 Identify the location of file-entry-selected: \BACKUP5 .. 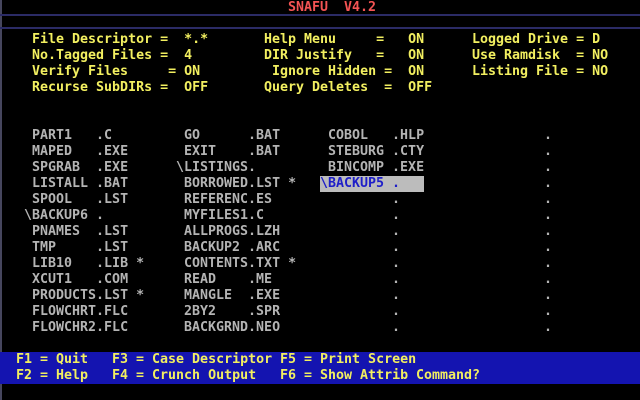
(372, 184).